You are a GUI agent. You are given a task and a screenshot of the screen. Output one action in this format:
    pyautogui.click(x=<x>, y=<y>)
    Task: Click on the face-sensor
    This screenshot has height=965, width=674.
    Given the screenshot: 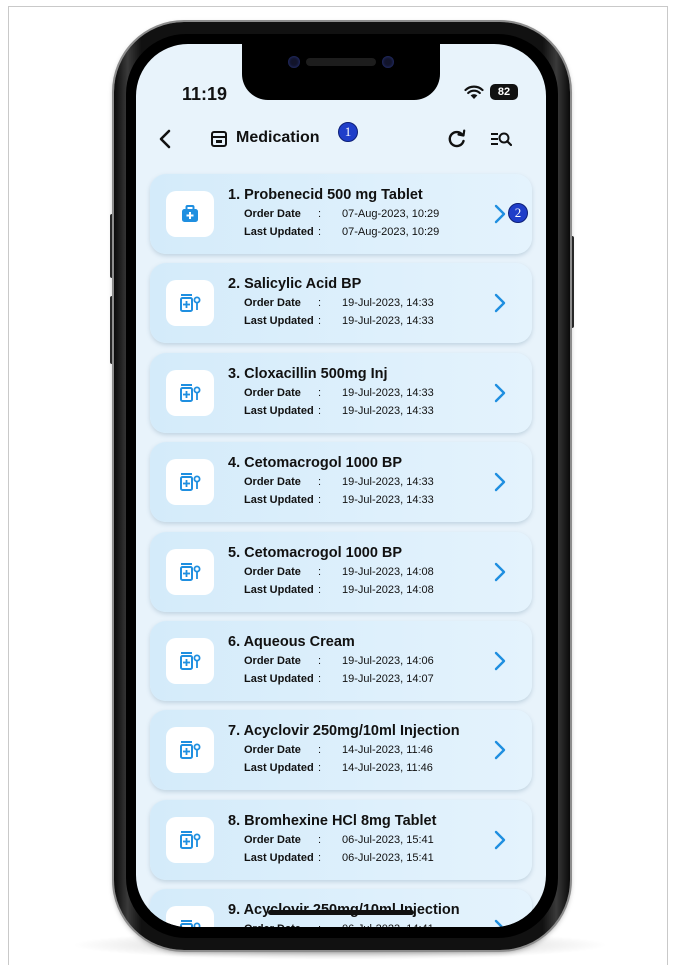 What is the action you would take?
    pyautogui.click(x=388, y=62)
    